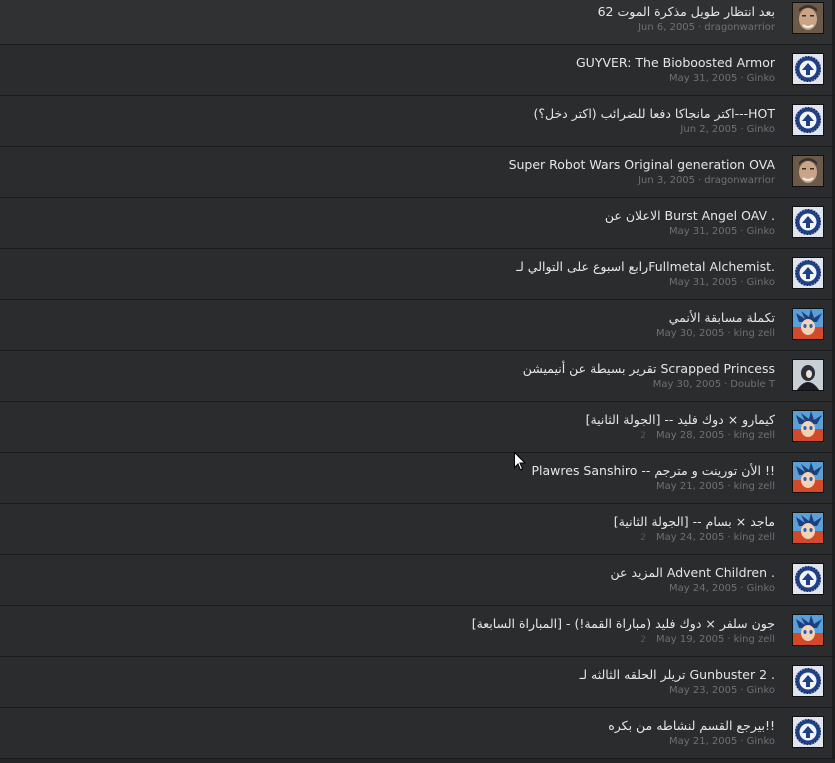 This screenshot has height=763, width=835. I want to click on thread-date: May 31, 2005, so click(703, 282).